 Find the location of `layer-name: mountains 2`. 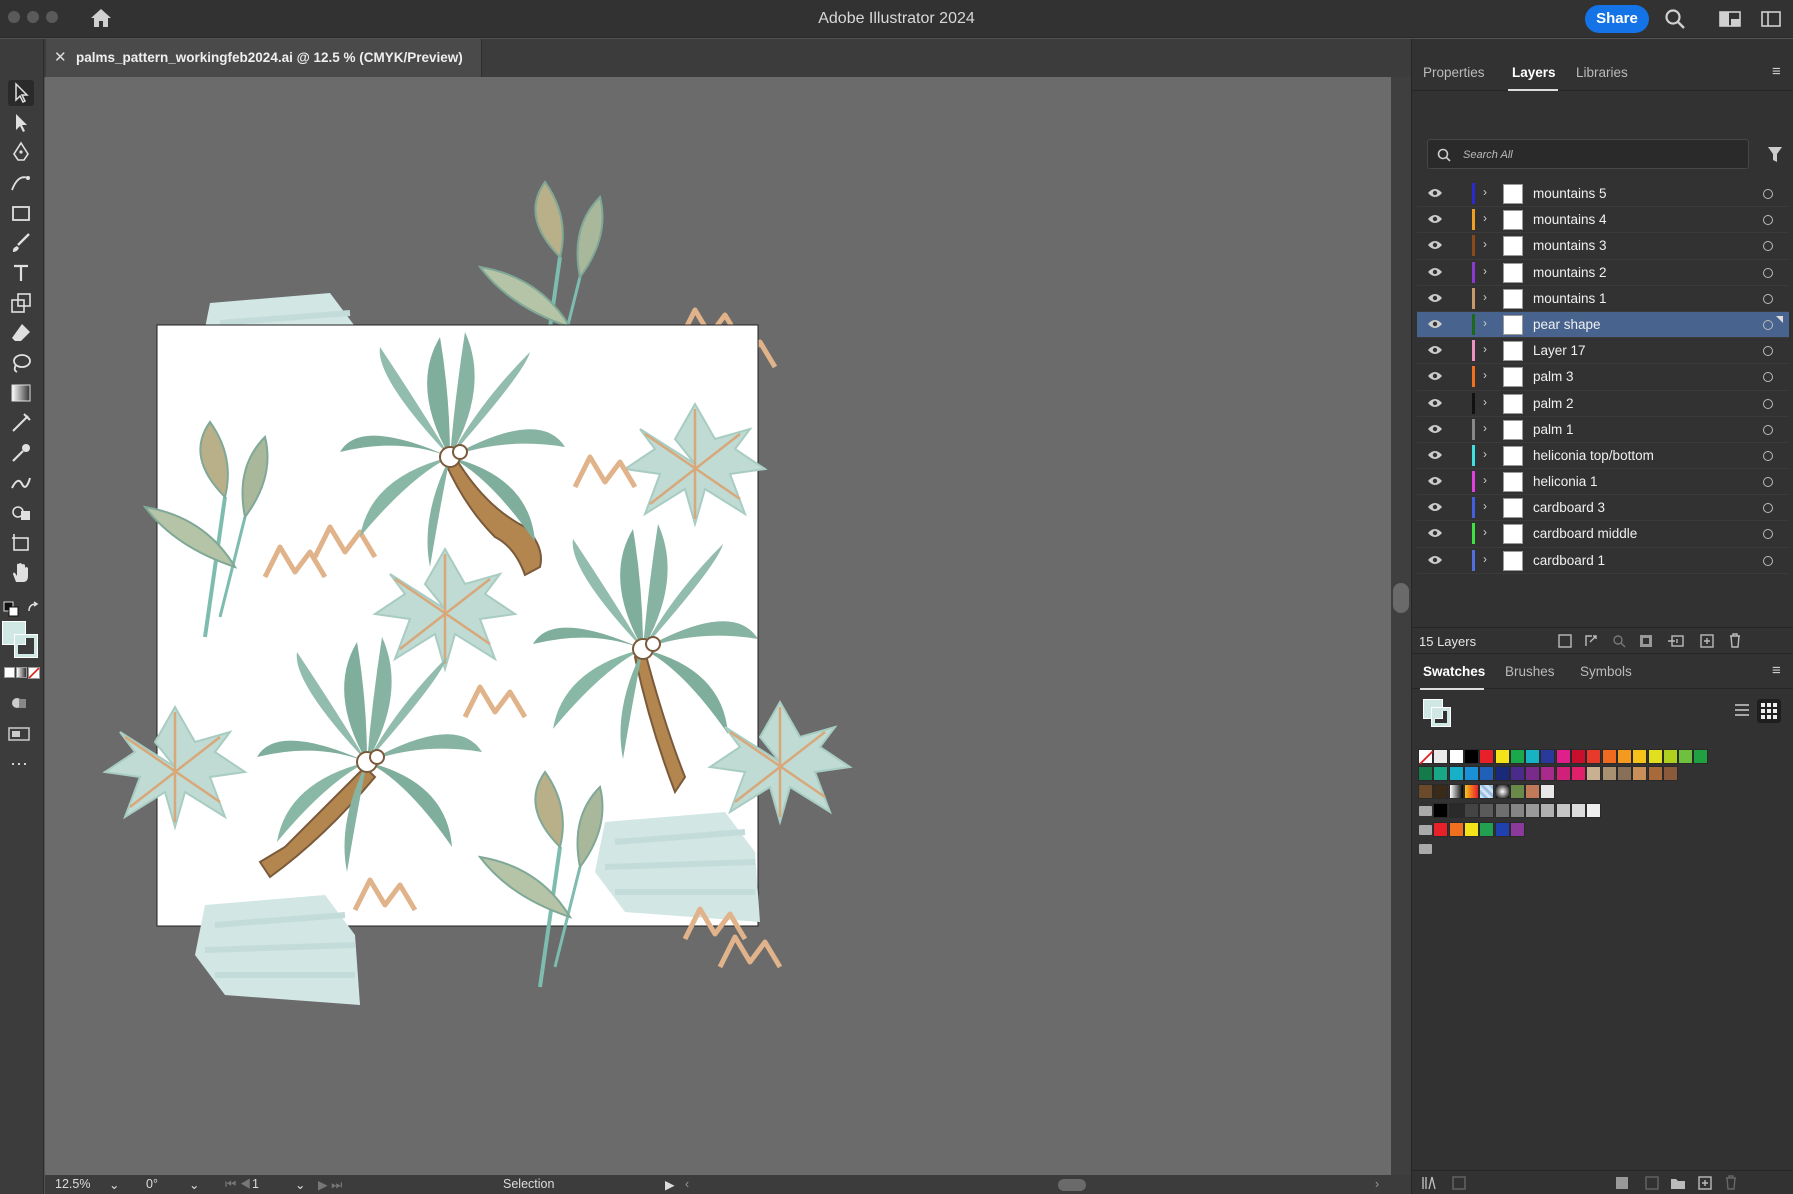

layer-name: mountains 2 is located at coordinates (1570, 272).